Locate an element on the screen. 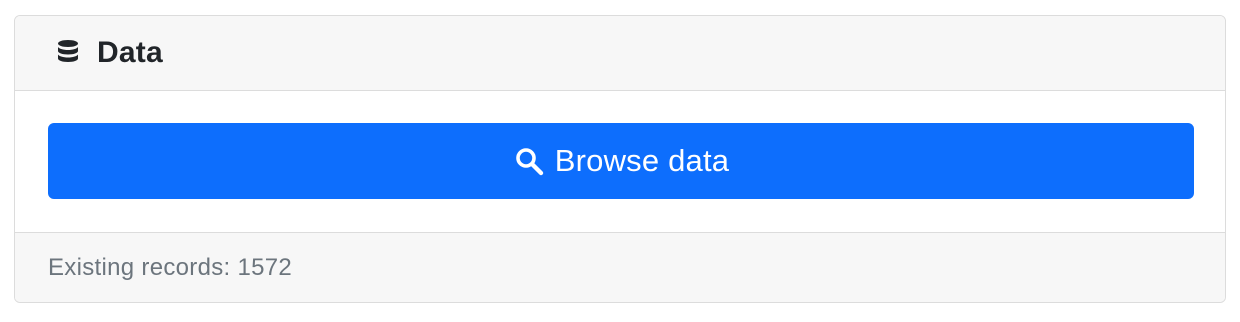 The image size is (1240, 322). search-icon is located at coordinates (529, 161).